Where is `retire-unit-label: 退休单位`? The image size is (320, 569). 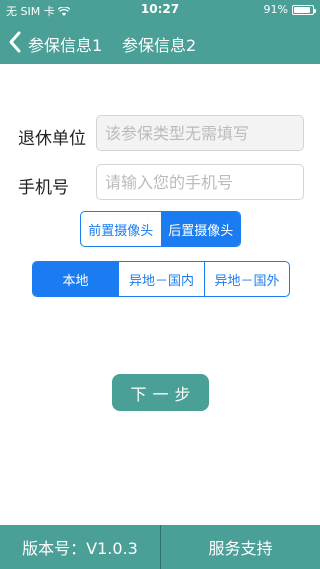 retire-unit-label: 退休单位 is located at coordinates (52, 139).